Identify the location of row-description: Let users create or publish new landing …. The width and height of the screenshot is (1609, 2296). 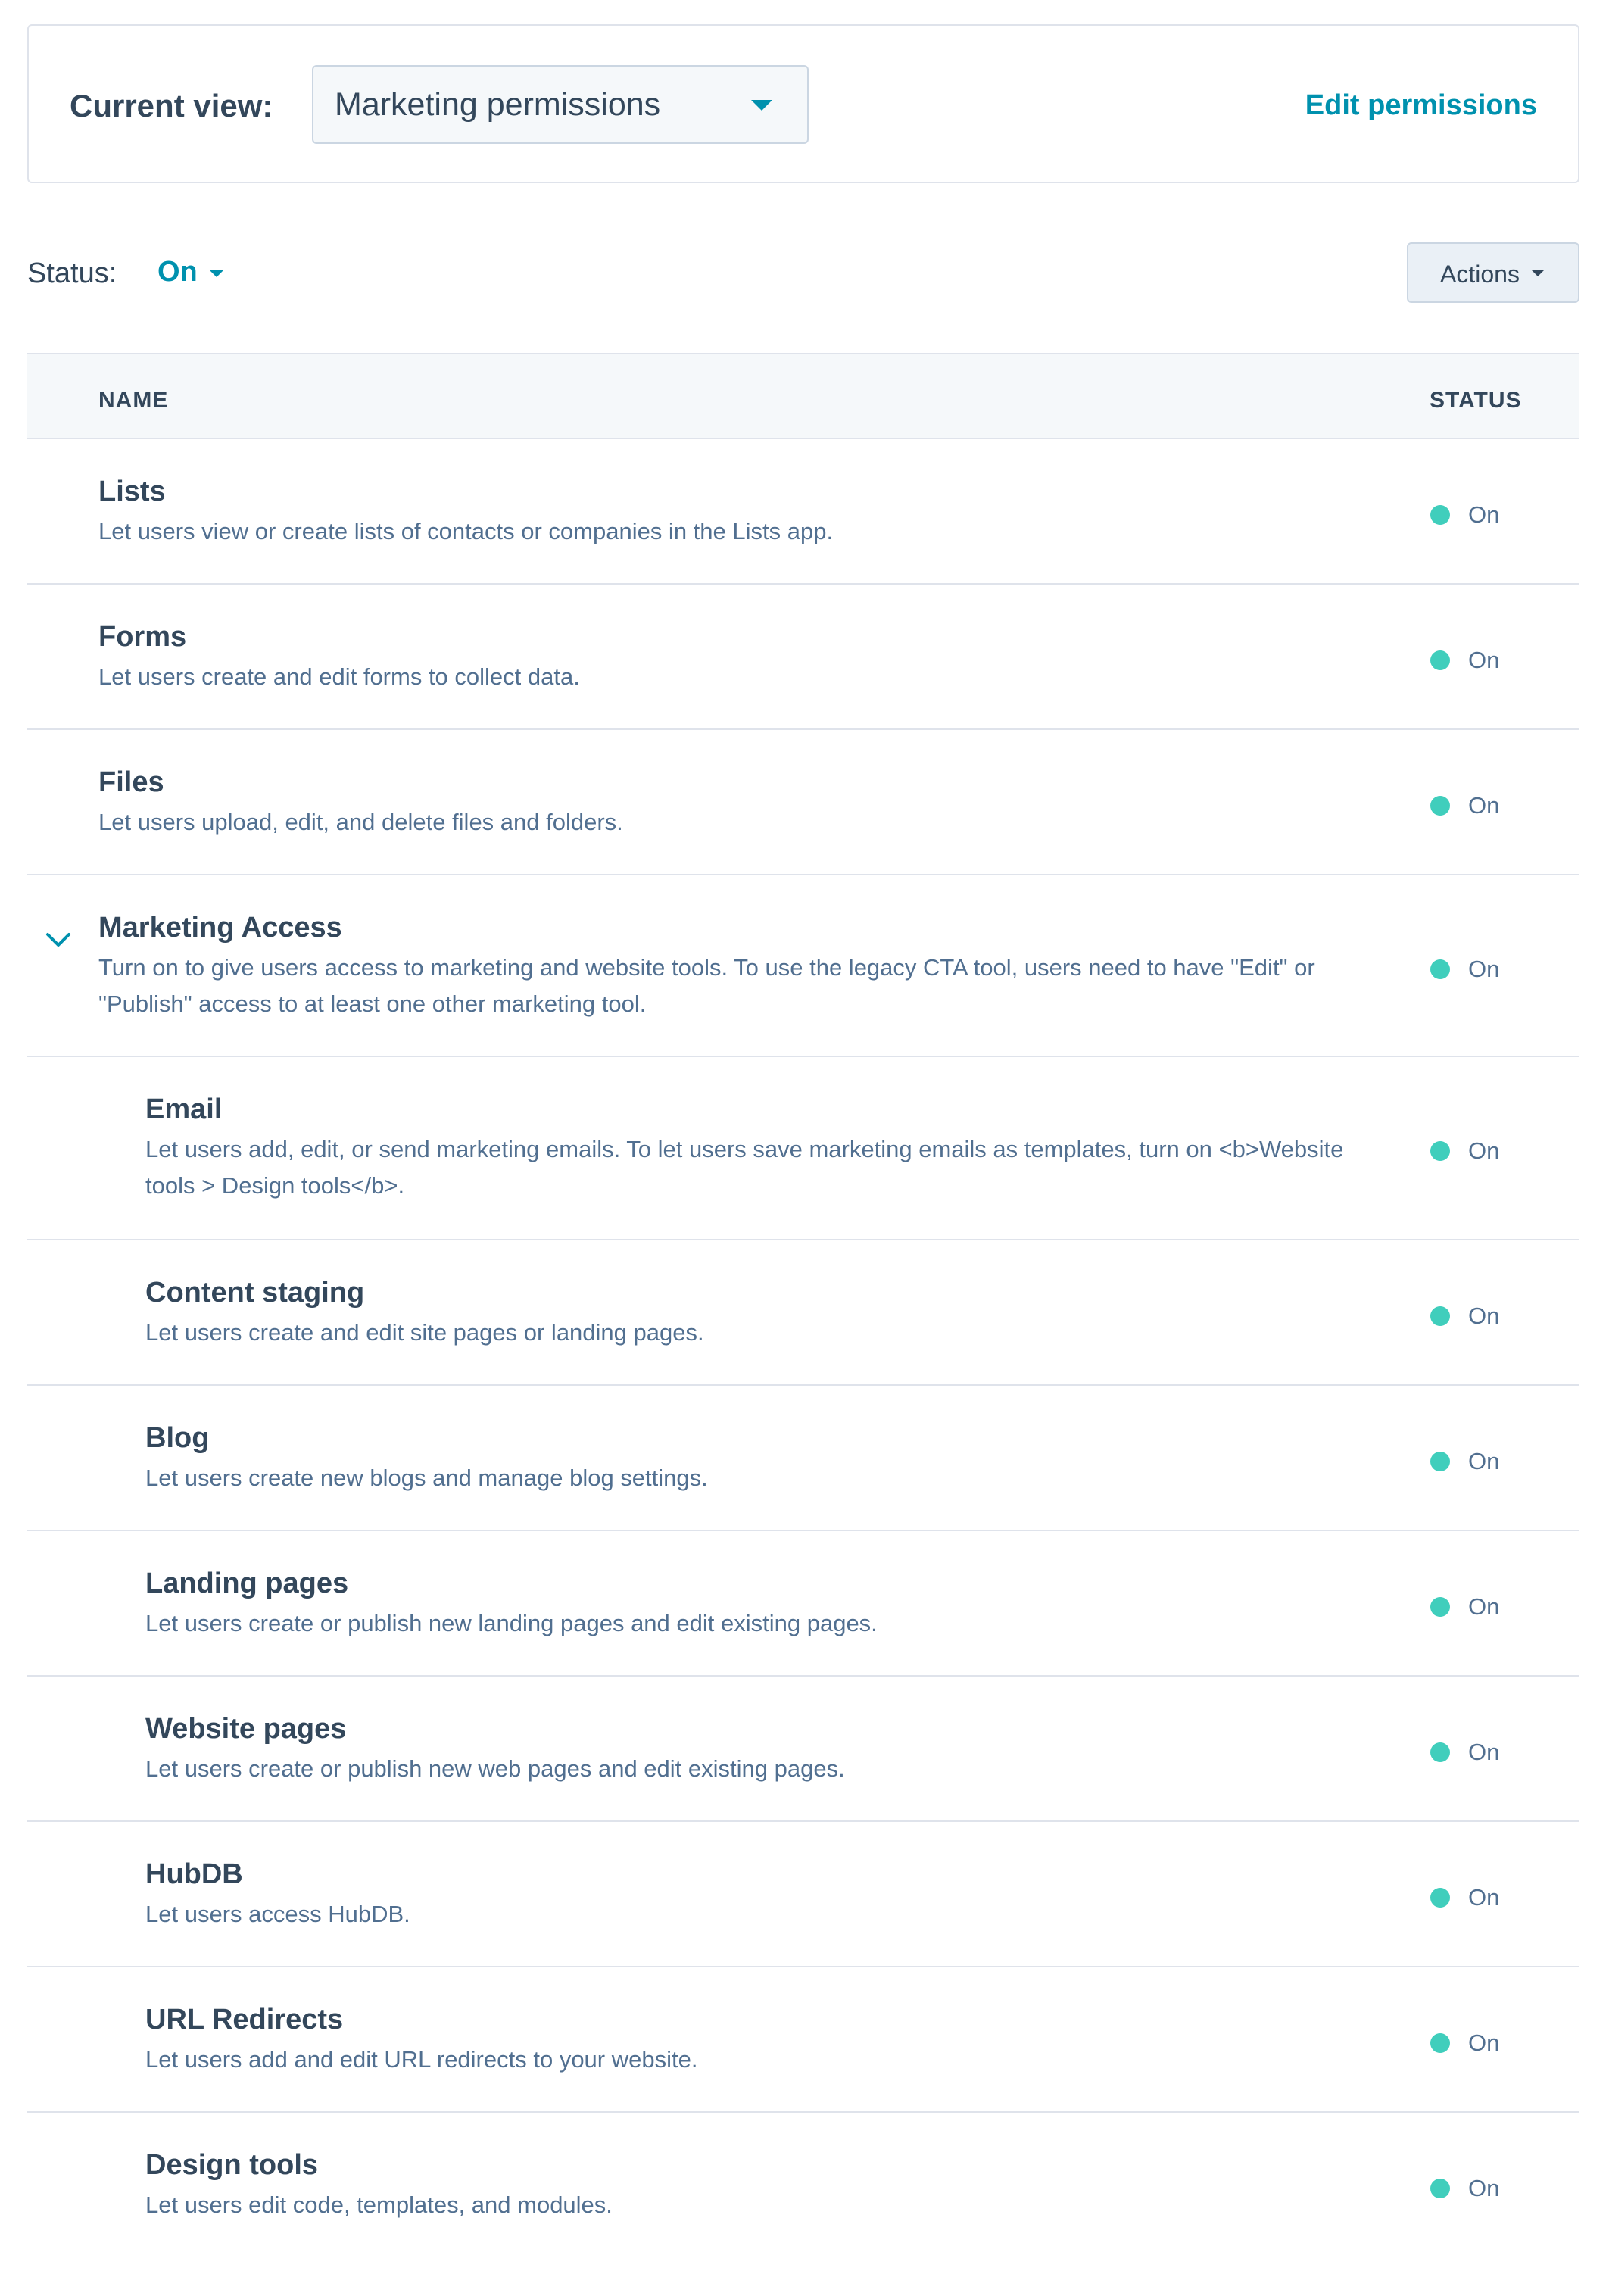
(512, 1623).